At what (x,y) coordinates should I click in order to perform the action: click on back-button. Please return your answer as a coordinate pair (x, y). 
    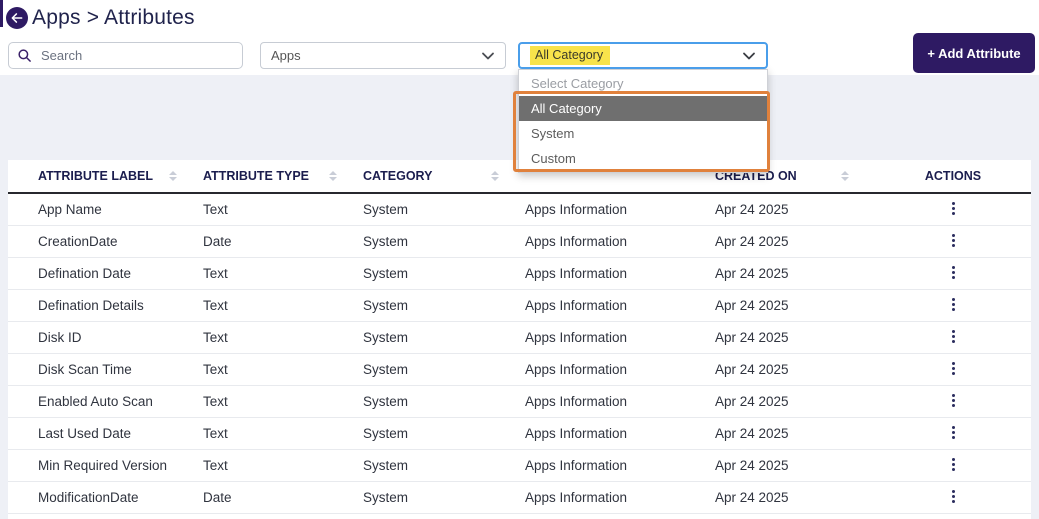
    Looking at the image, I should click on (17, 18).